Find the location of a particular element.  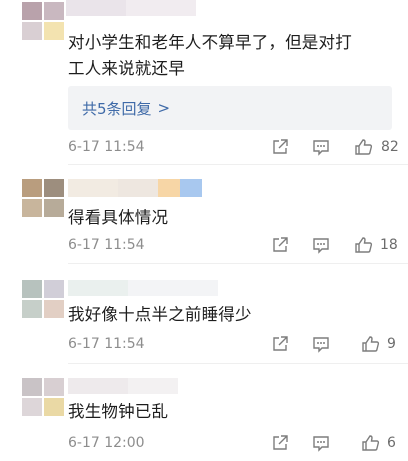

comment-text: 对小学生和老年人不算早了，但是对打 工人来说就还早 is located at coordinates (210, 56).